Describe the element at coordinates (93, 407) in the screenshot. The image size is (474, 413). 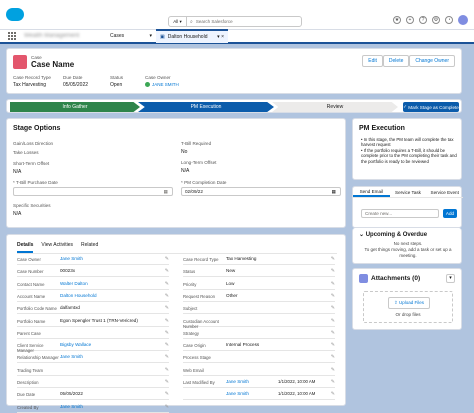
I see `detail-row: Created By Jane Smith ✎` at that location.